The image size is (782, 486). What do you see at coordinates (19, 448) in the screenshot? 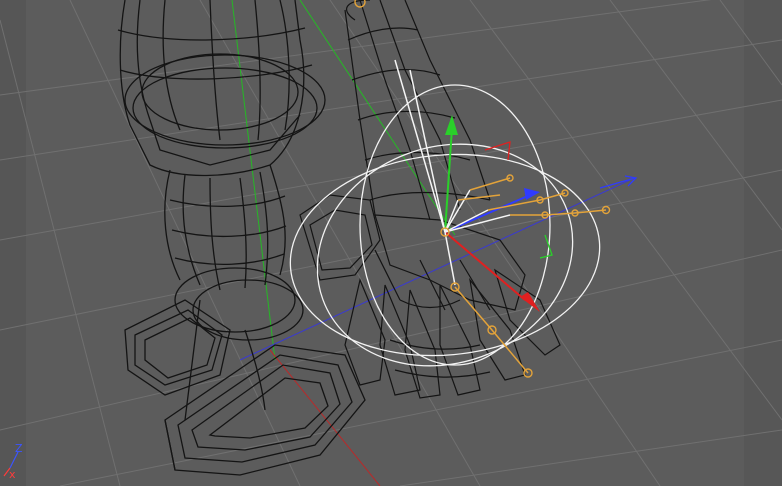
I see `axis-z-label: Z` at bounding box center [19, 448].